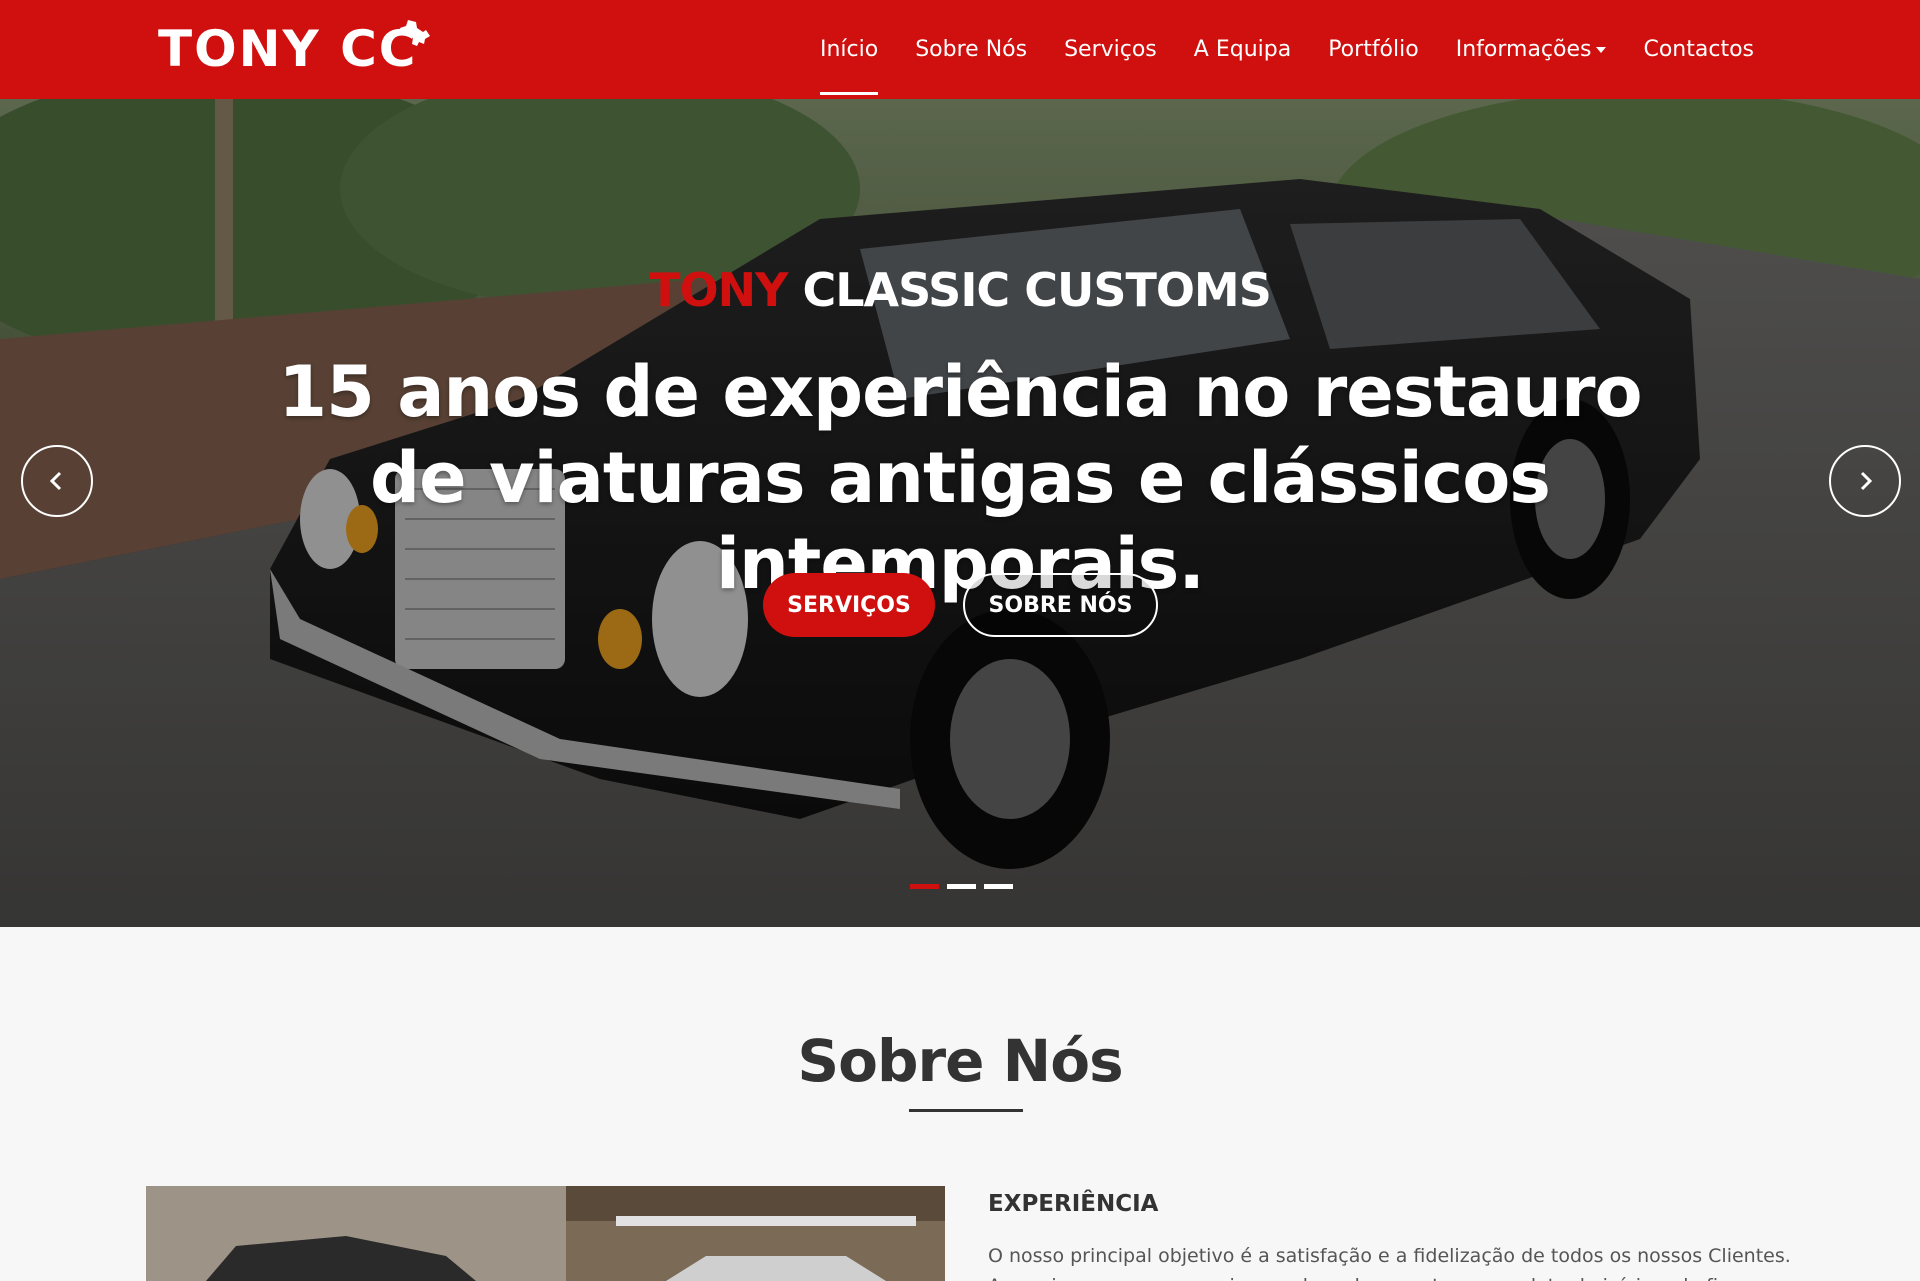 The image size is (1920, 1281). I want to click on nav-item-portfolio: Portfólio, so click(1373, 49).